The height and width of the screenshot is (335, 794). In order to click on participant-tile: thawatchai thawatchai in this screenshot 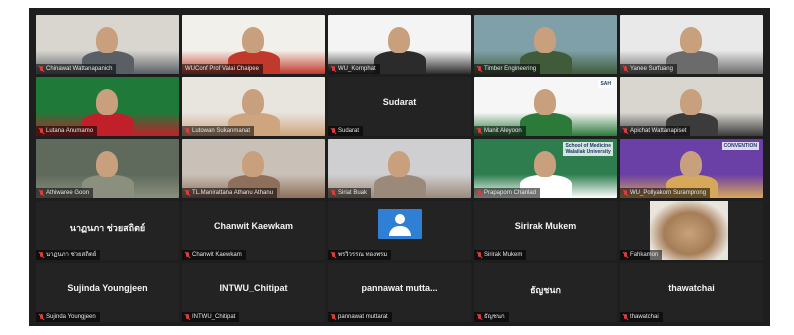, I will do `click(691, 292)`.